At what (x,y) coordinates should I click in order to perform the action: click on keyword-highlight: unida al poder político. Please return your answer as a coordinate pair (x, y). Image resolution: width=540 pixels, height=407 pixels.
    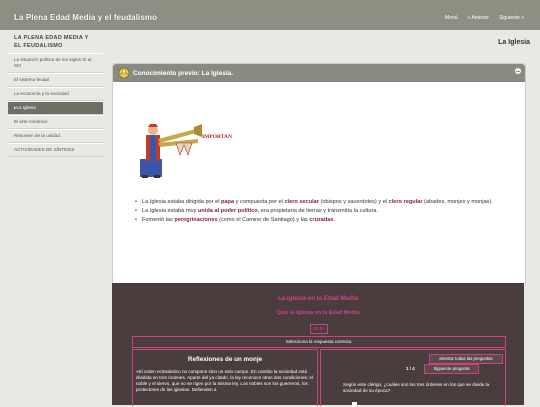
    Looking at the image, I should click on (227, 211).